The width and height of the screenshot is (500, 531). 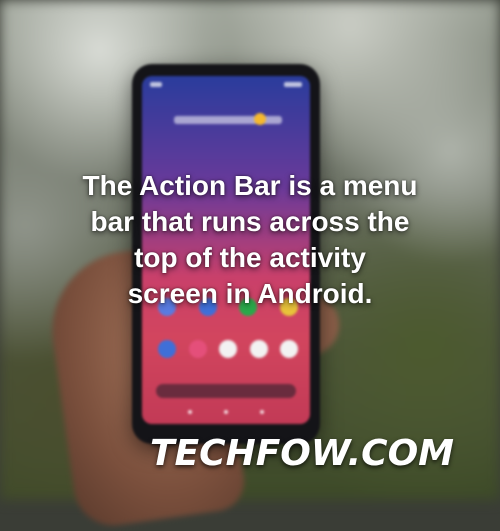 I want to click on chrome-icon, so click(x=258, y=349).